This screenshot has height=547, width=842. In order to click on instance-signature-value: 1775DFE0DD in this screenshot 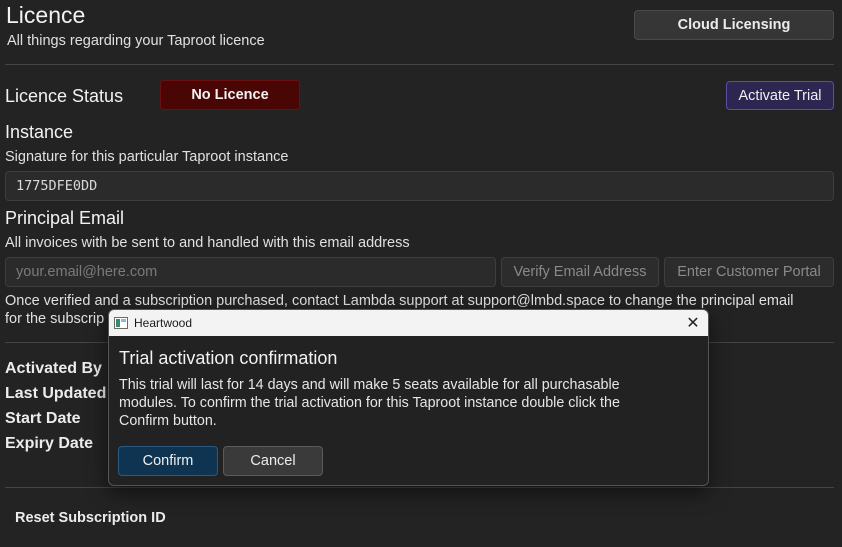, I will do `click(57, 186)`.